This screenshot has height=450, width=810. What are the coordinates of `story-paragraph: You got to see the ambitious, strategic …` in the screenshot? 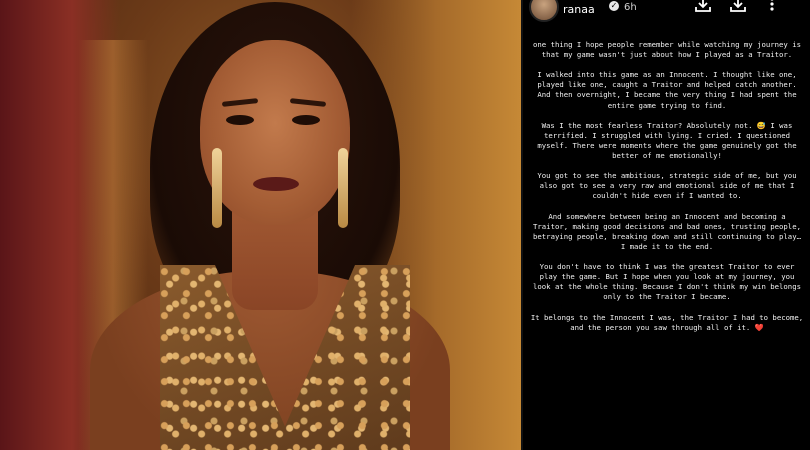 It's located at (667, 186).